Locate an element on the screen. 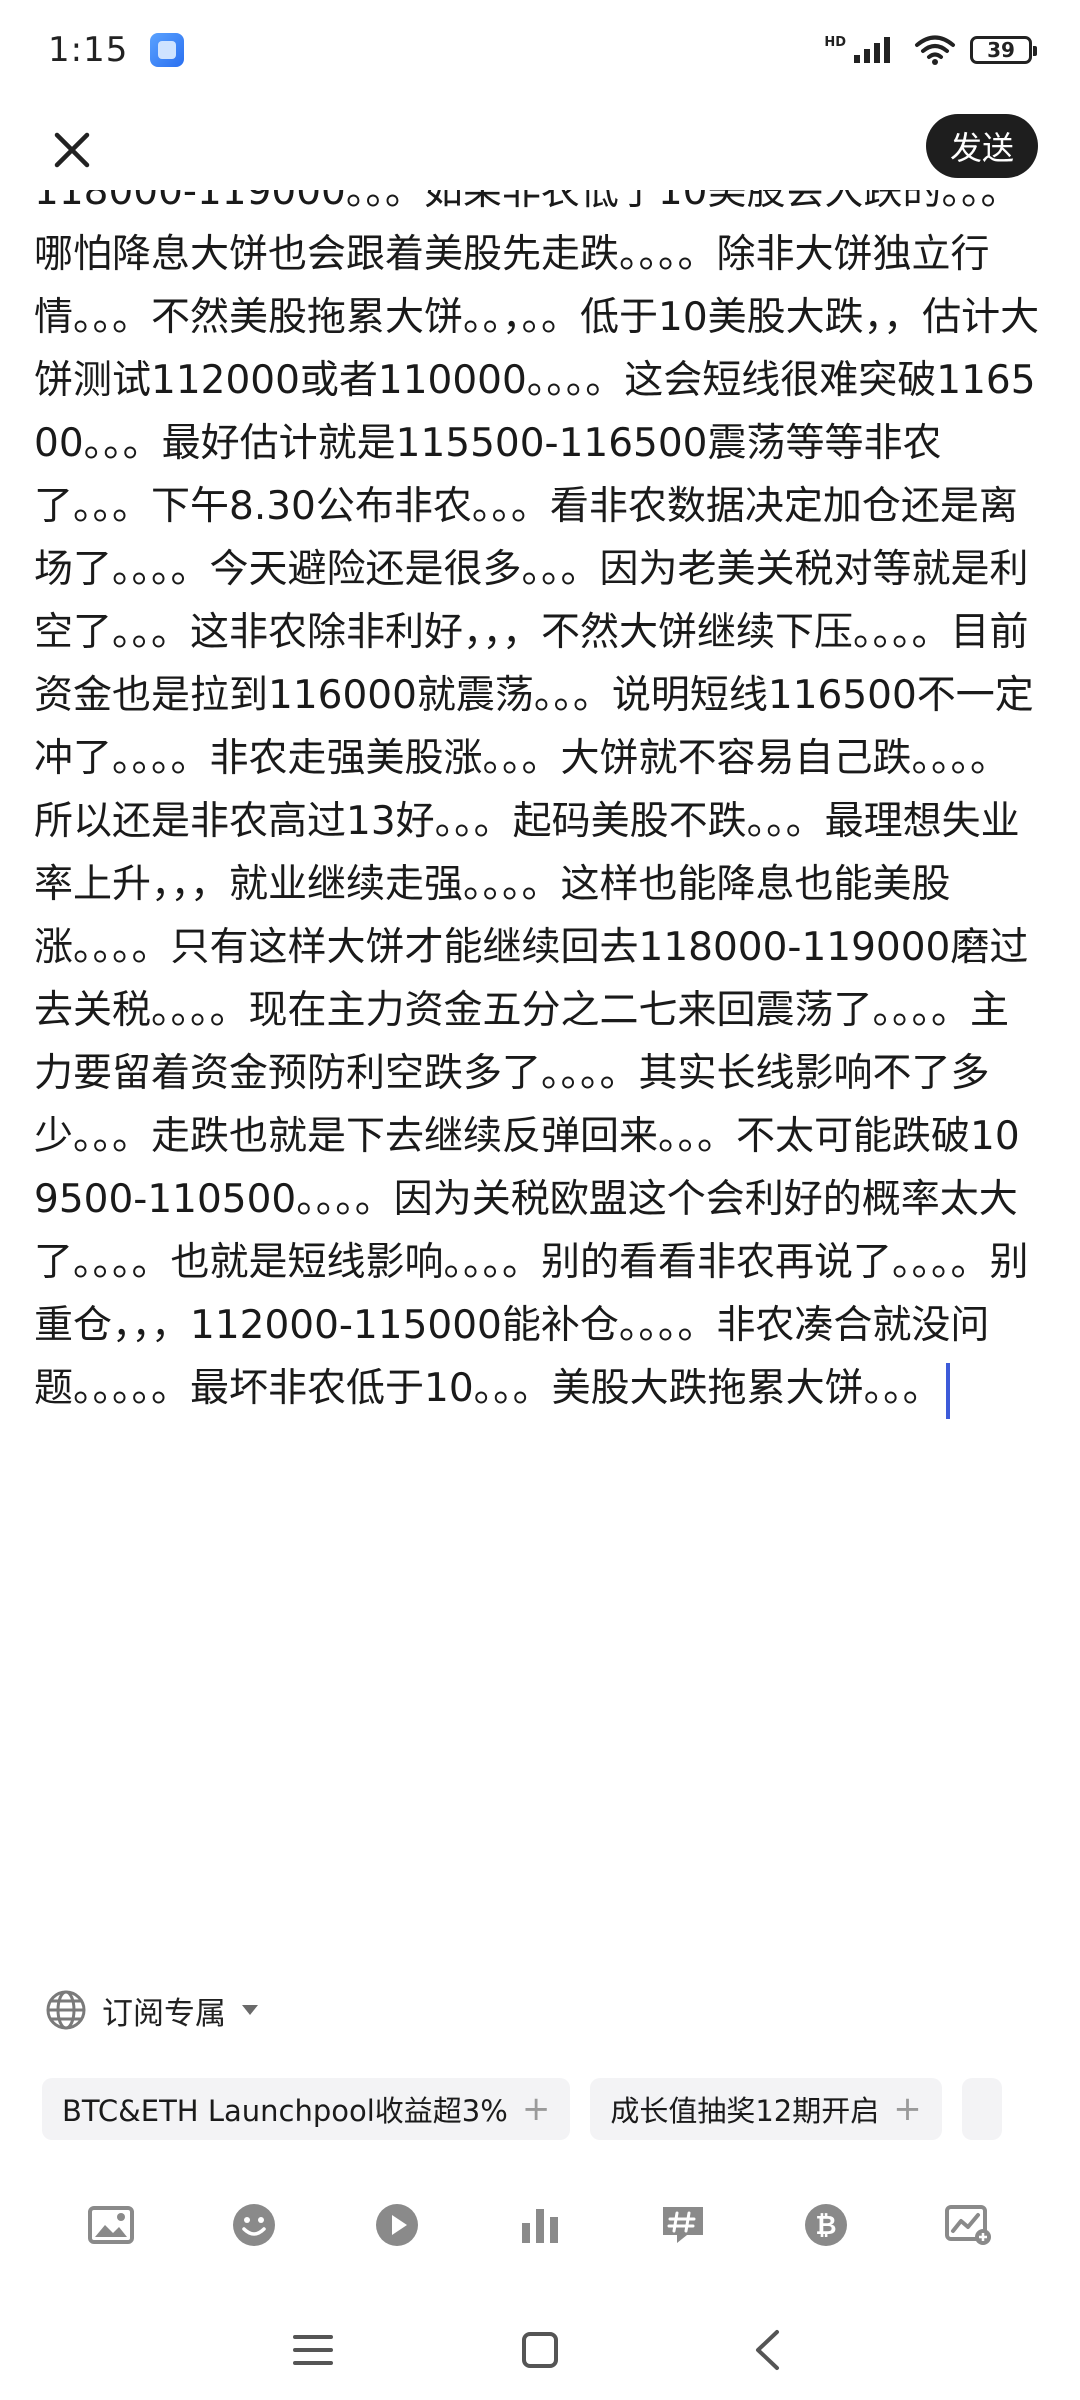 The image size is (1080, 2400). send-button: 发送 is located at coordinates (981, 146).